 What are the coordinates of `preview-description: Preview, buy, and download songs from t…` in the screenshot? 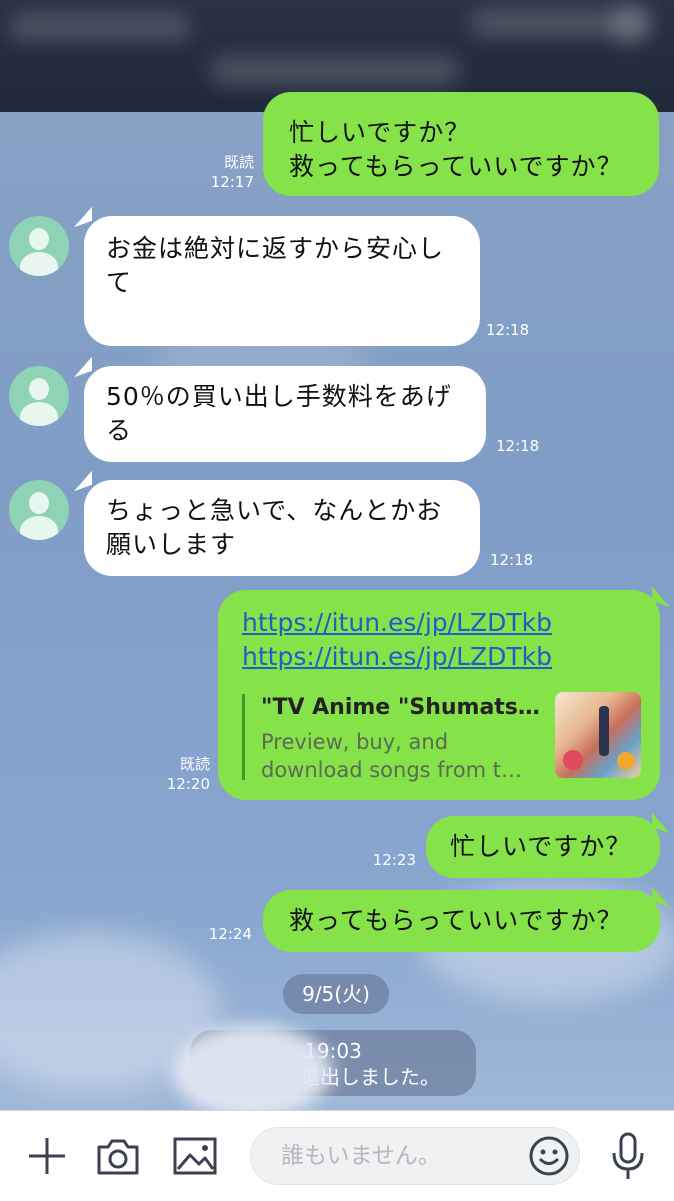 It's located at (401, 756).